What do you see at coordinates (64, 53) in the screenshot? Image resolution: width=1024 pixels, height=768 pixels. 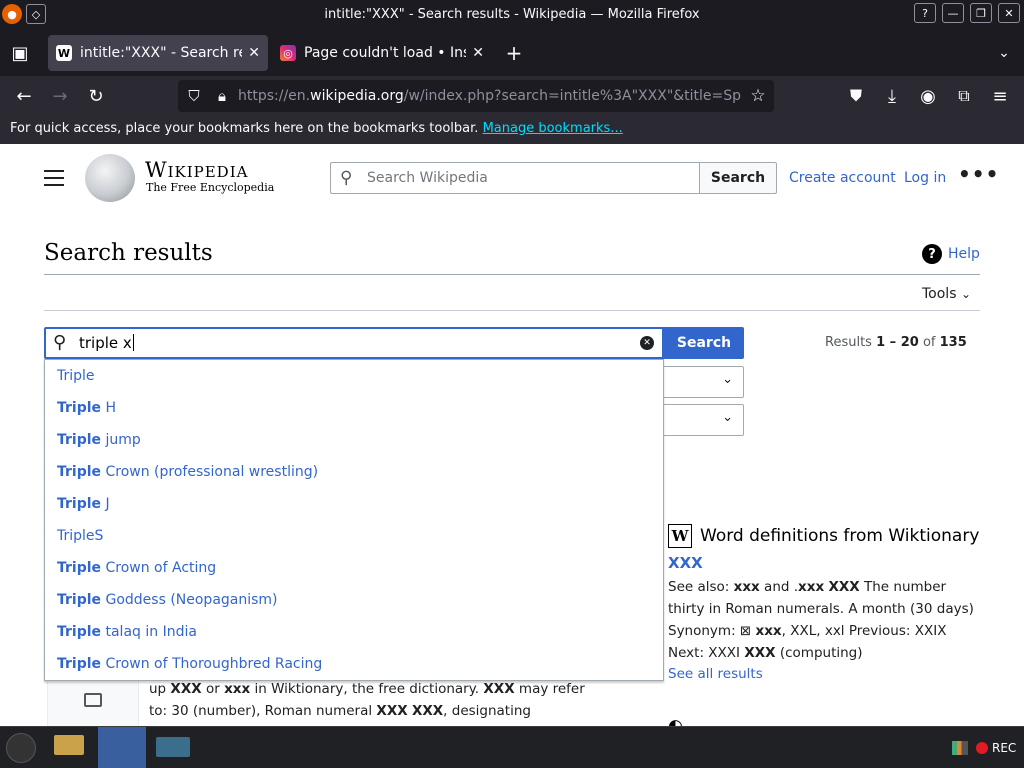 I see `wikipedia-favicon-icon: W` at bounding box center [64, 53].